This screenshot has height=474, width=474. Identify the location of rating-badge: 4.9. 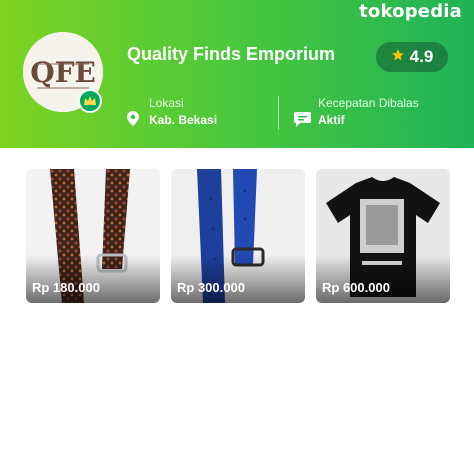
(412, 57).